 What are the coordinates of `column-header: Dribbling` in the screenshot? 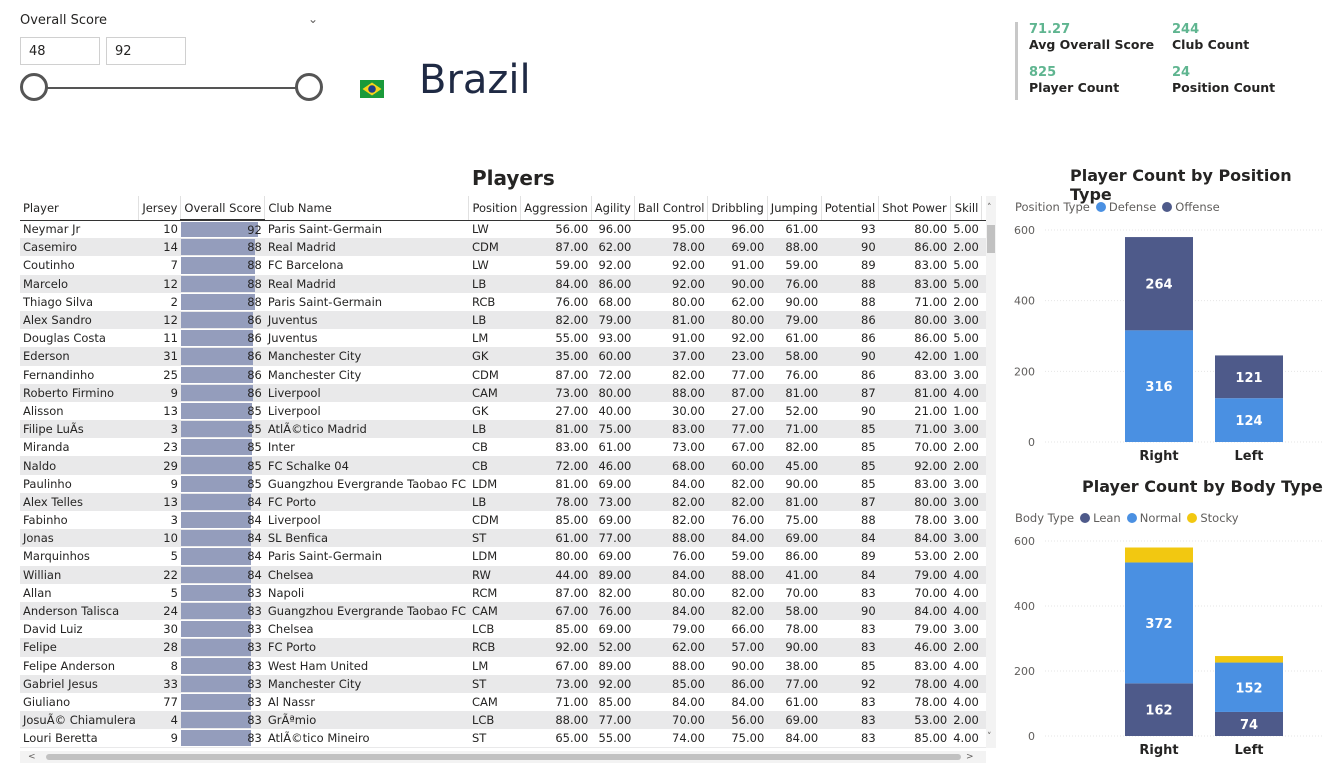 It's located at (737, 208).